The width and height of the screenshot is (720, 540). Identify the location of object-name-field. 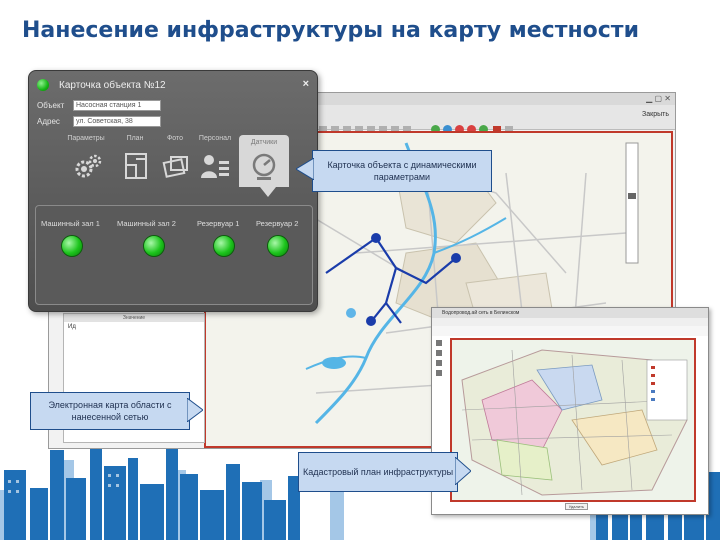
(117, 105).